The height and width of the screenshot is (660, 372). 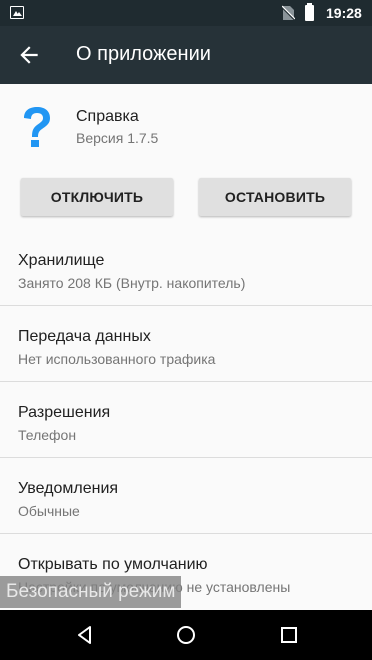 I want to click on recents-square-icon, so click(x=289, y=635).